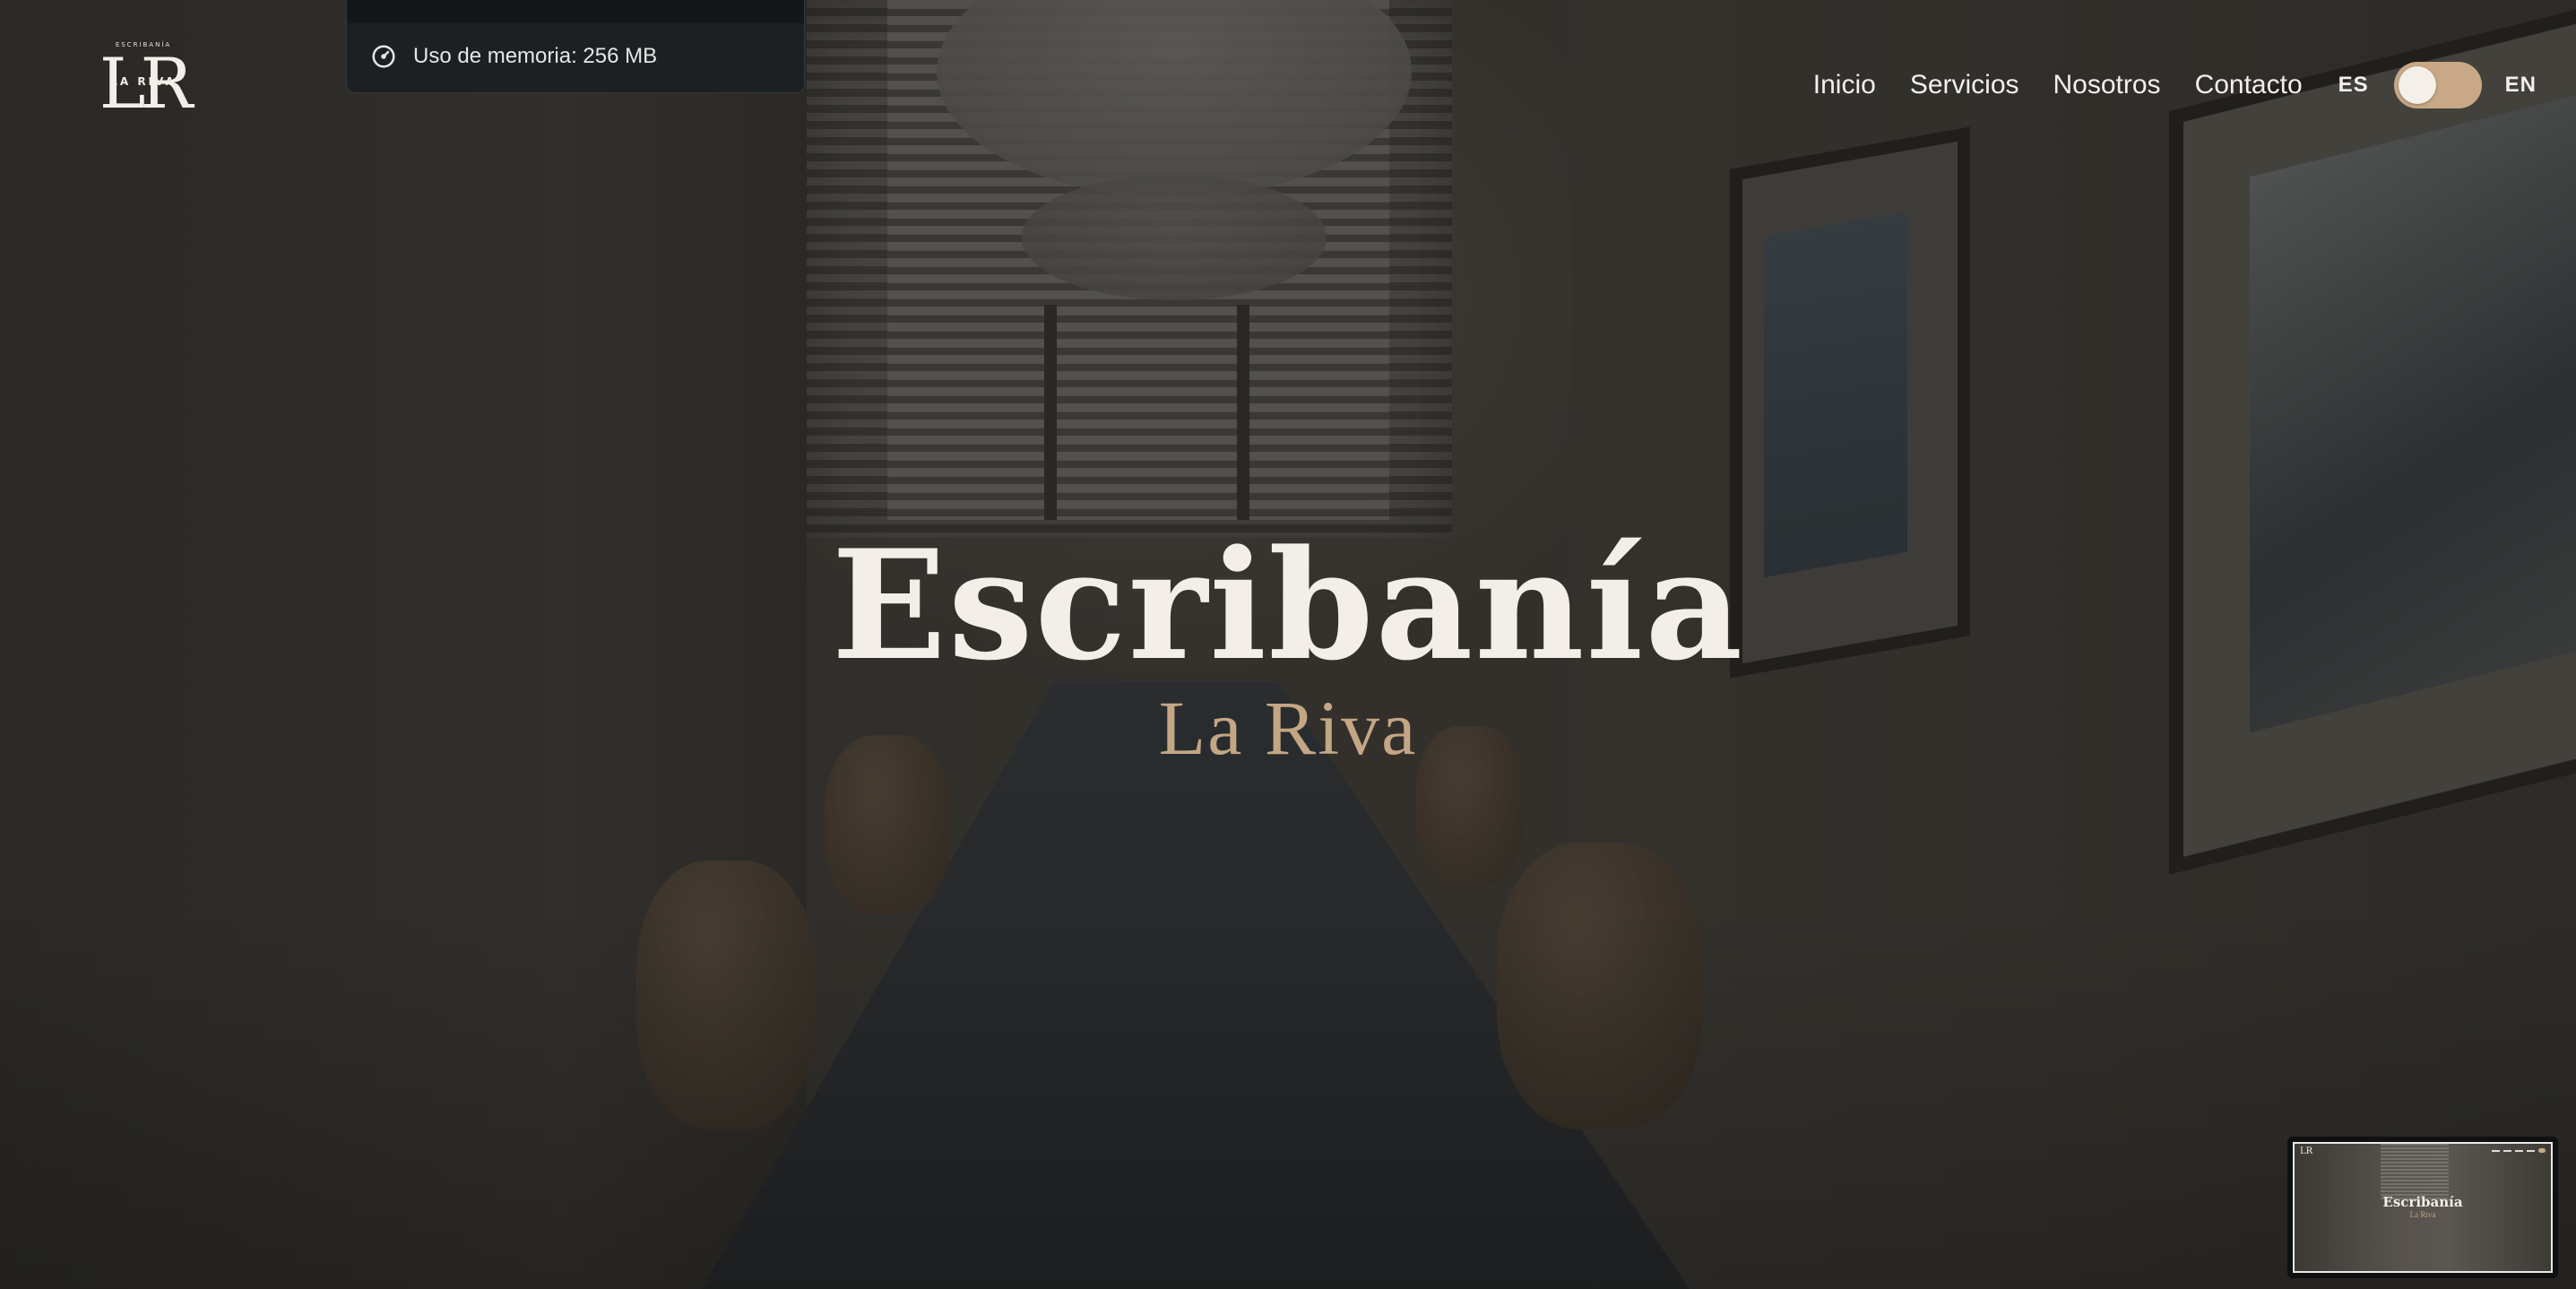 The height and width of the screenshot is (1289, 2576). Describe the element at coordinates (2422, 1202) in the screenshot. I see `minimap-title: Escribanía` at that location.